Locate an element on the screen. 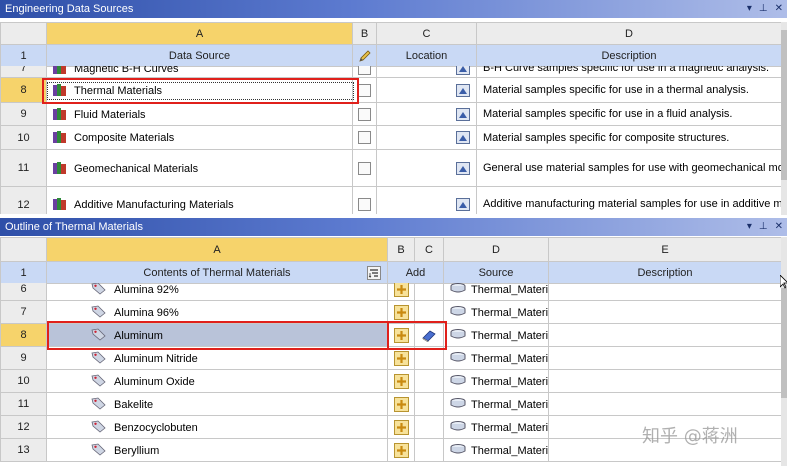 This screenshot has width=787, height=466. table-row-selected: 8 Aluminum Thermal_Materi is located at coordinates (390, 335).